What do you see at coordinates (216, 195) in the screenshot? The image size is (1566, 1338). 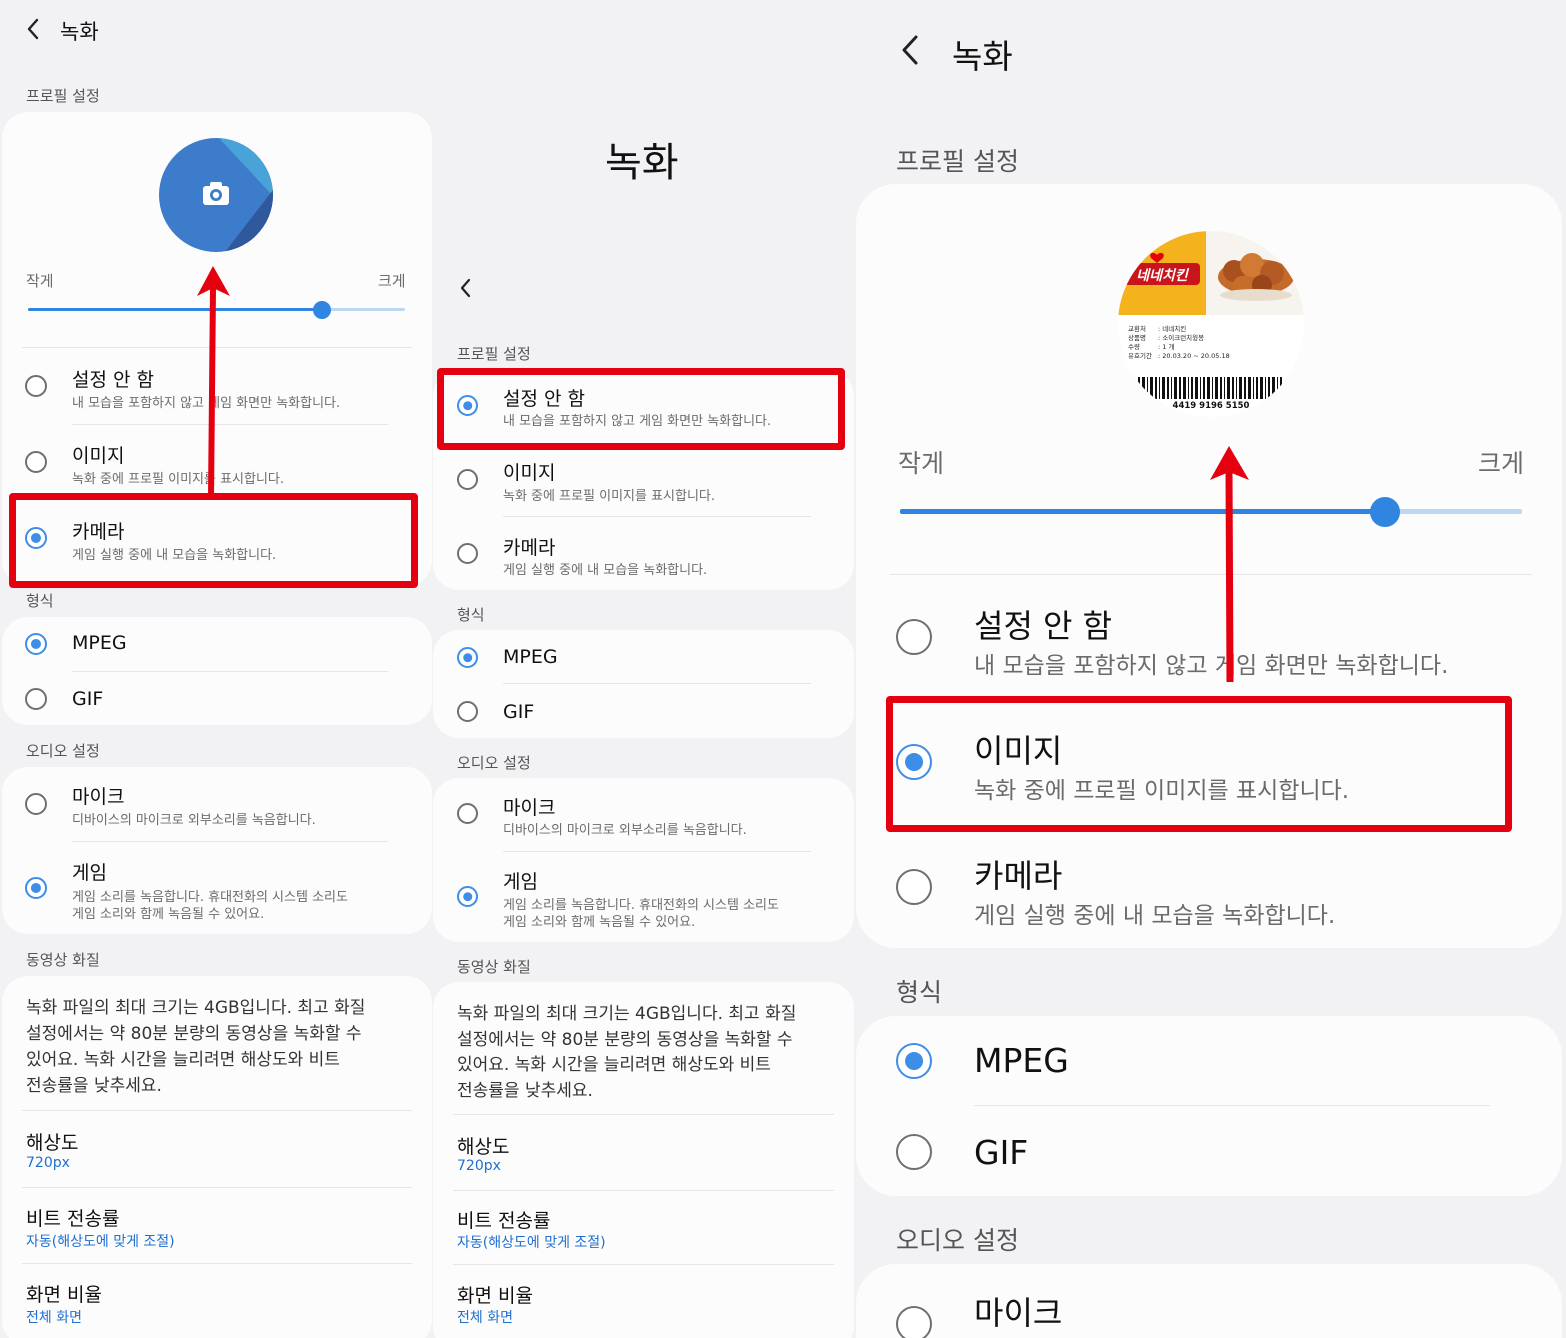 I see `camera-avatar` at bounding box center [216, 195].